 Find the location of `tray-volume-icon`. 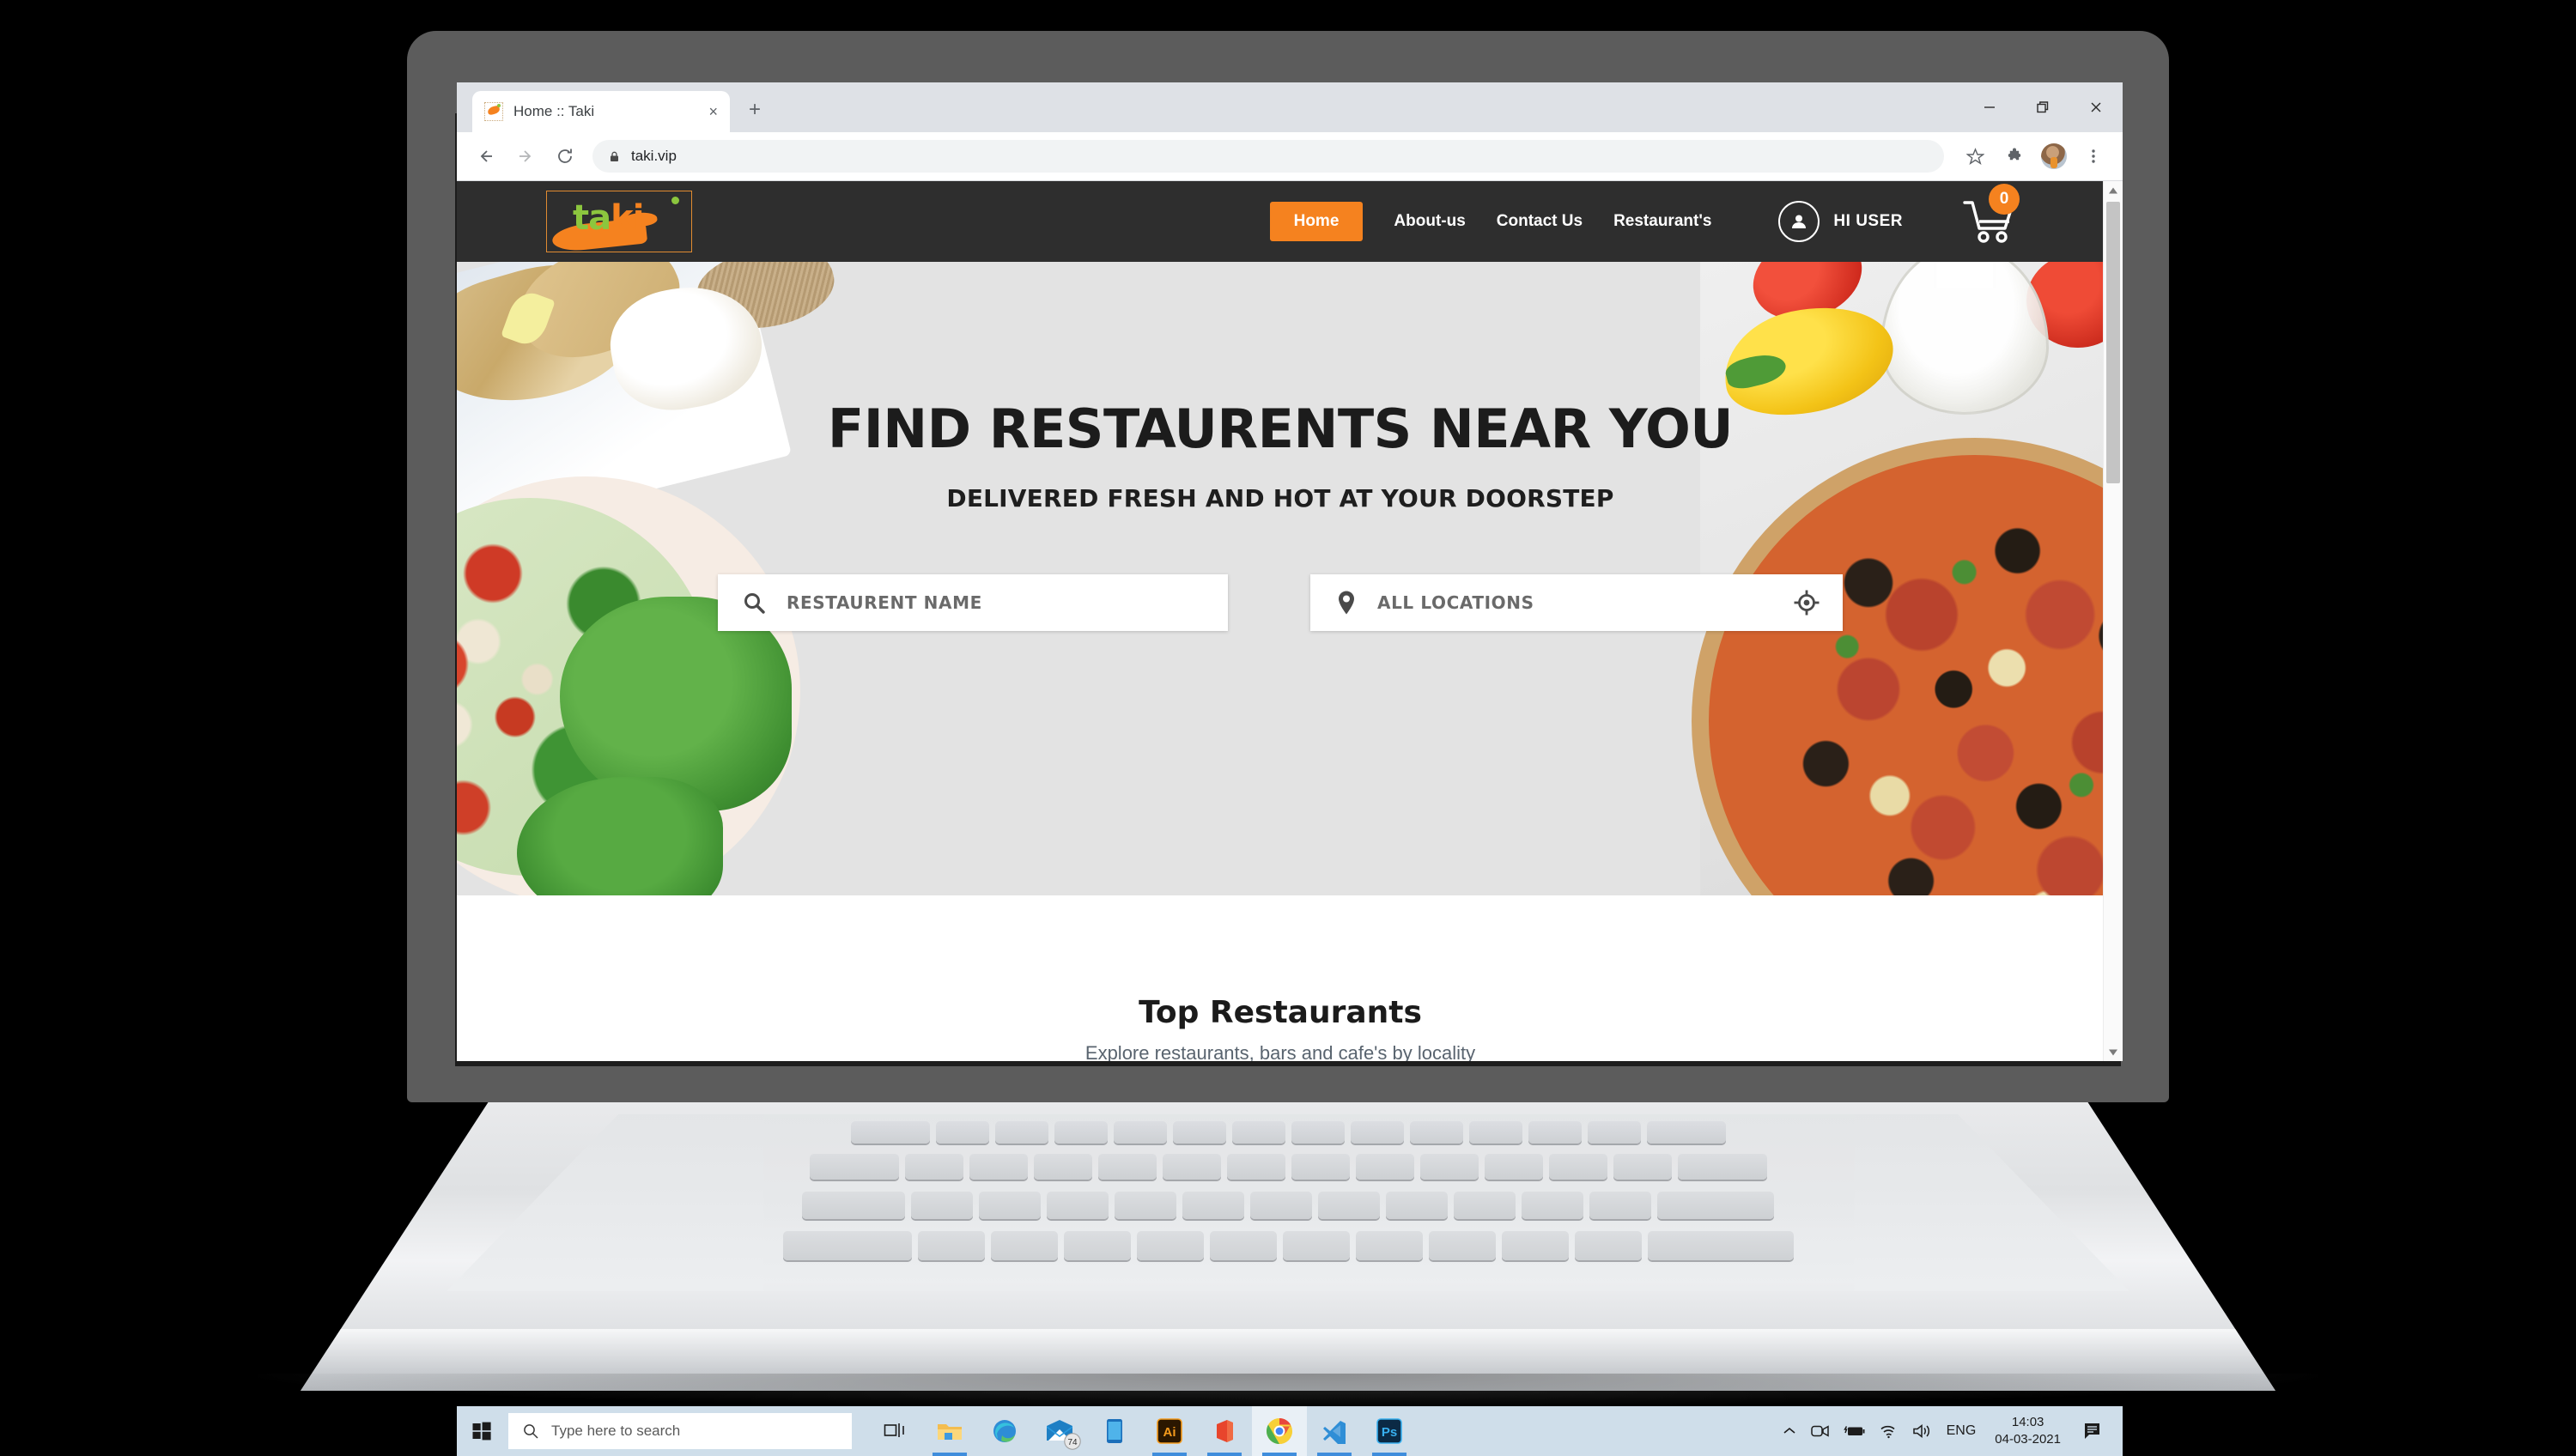

tray-volume-icon is located at coordinates (1923, 1431).